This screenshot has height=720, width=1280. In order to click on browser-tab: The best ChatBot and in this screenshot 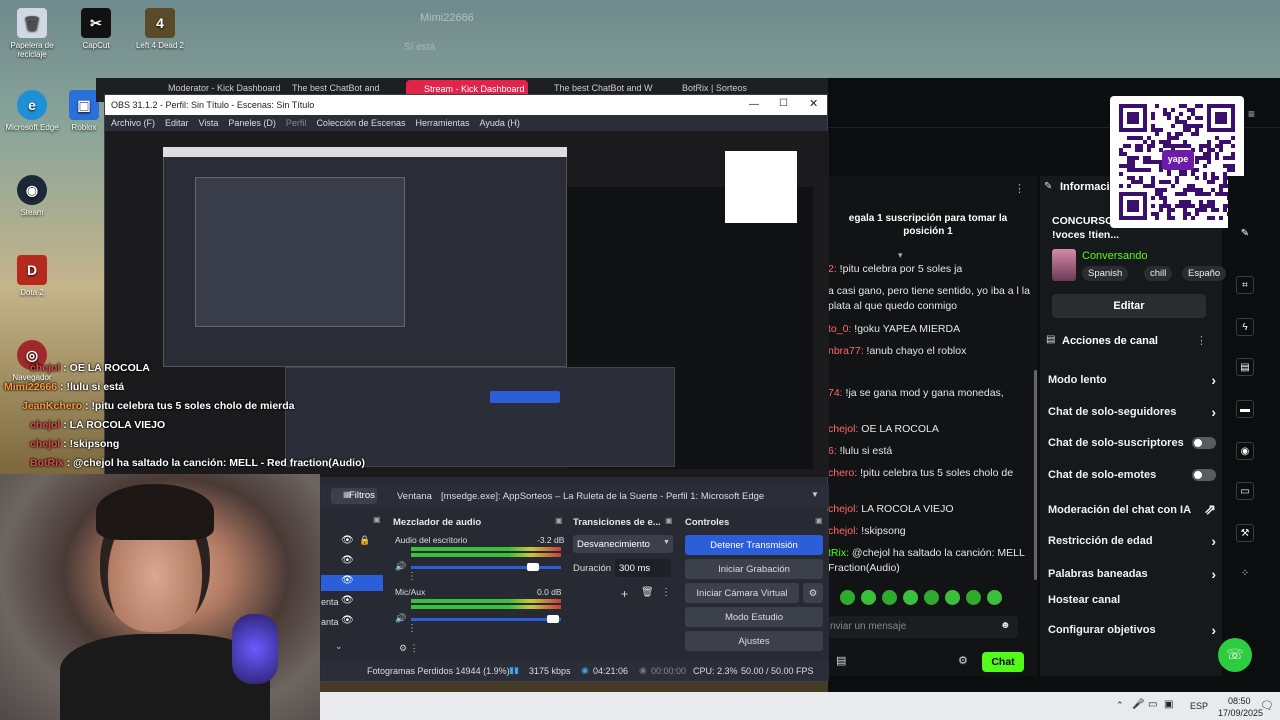, I will do `click(336, 88)`.